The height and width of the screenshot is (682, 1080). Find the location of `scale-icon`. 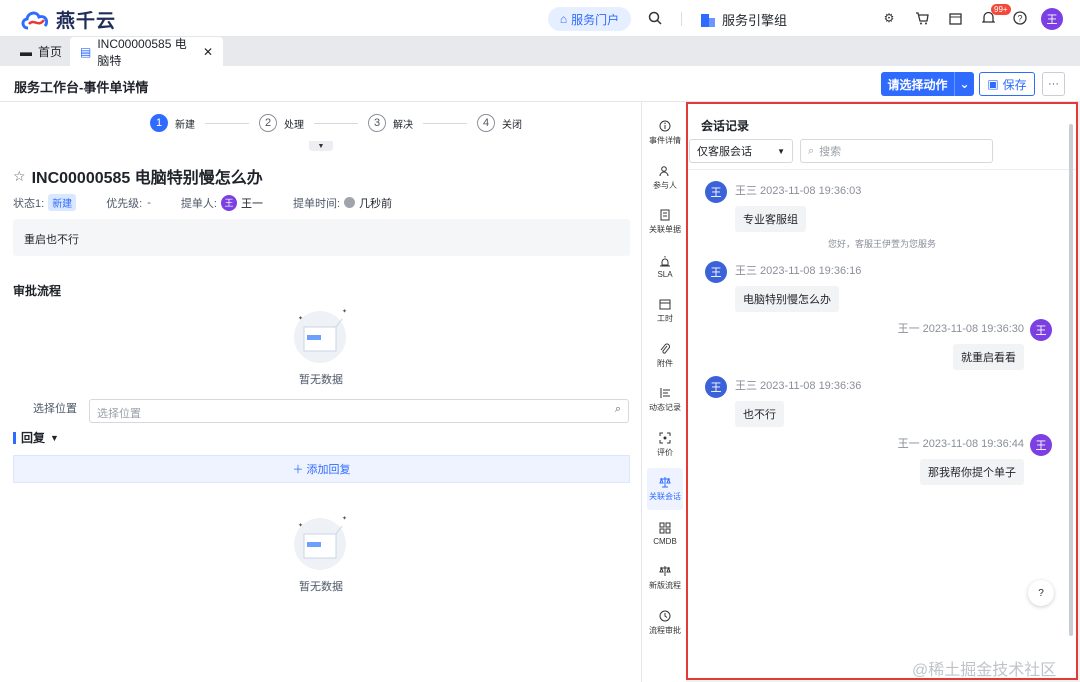

scale-icon is located at coordinates (665, 482).